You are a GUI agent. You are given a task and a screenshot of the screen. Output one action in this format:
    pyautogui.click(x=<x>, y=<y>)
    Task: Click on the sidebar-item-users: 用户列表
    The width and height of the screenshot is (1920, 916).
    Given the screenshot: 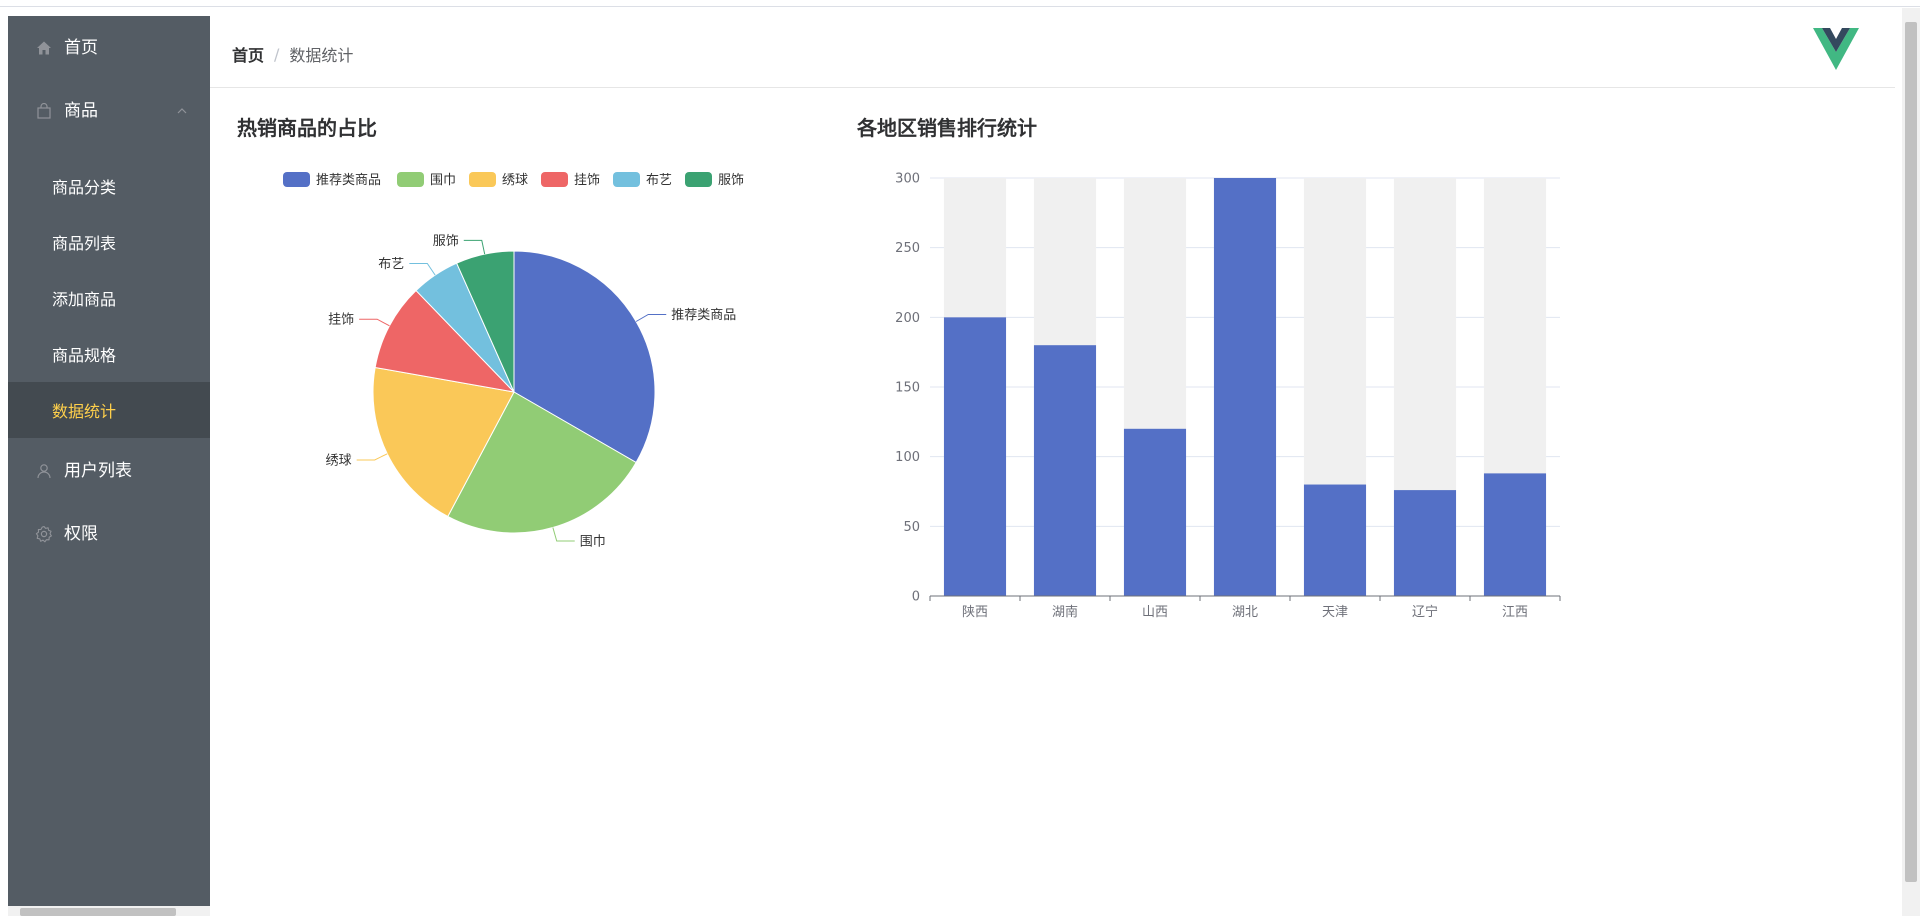 What is the action you would take?
    pyautogui.click(x=109, y=471)
    